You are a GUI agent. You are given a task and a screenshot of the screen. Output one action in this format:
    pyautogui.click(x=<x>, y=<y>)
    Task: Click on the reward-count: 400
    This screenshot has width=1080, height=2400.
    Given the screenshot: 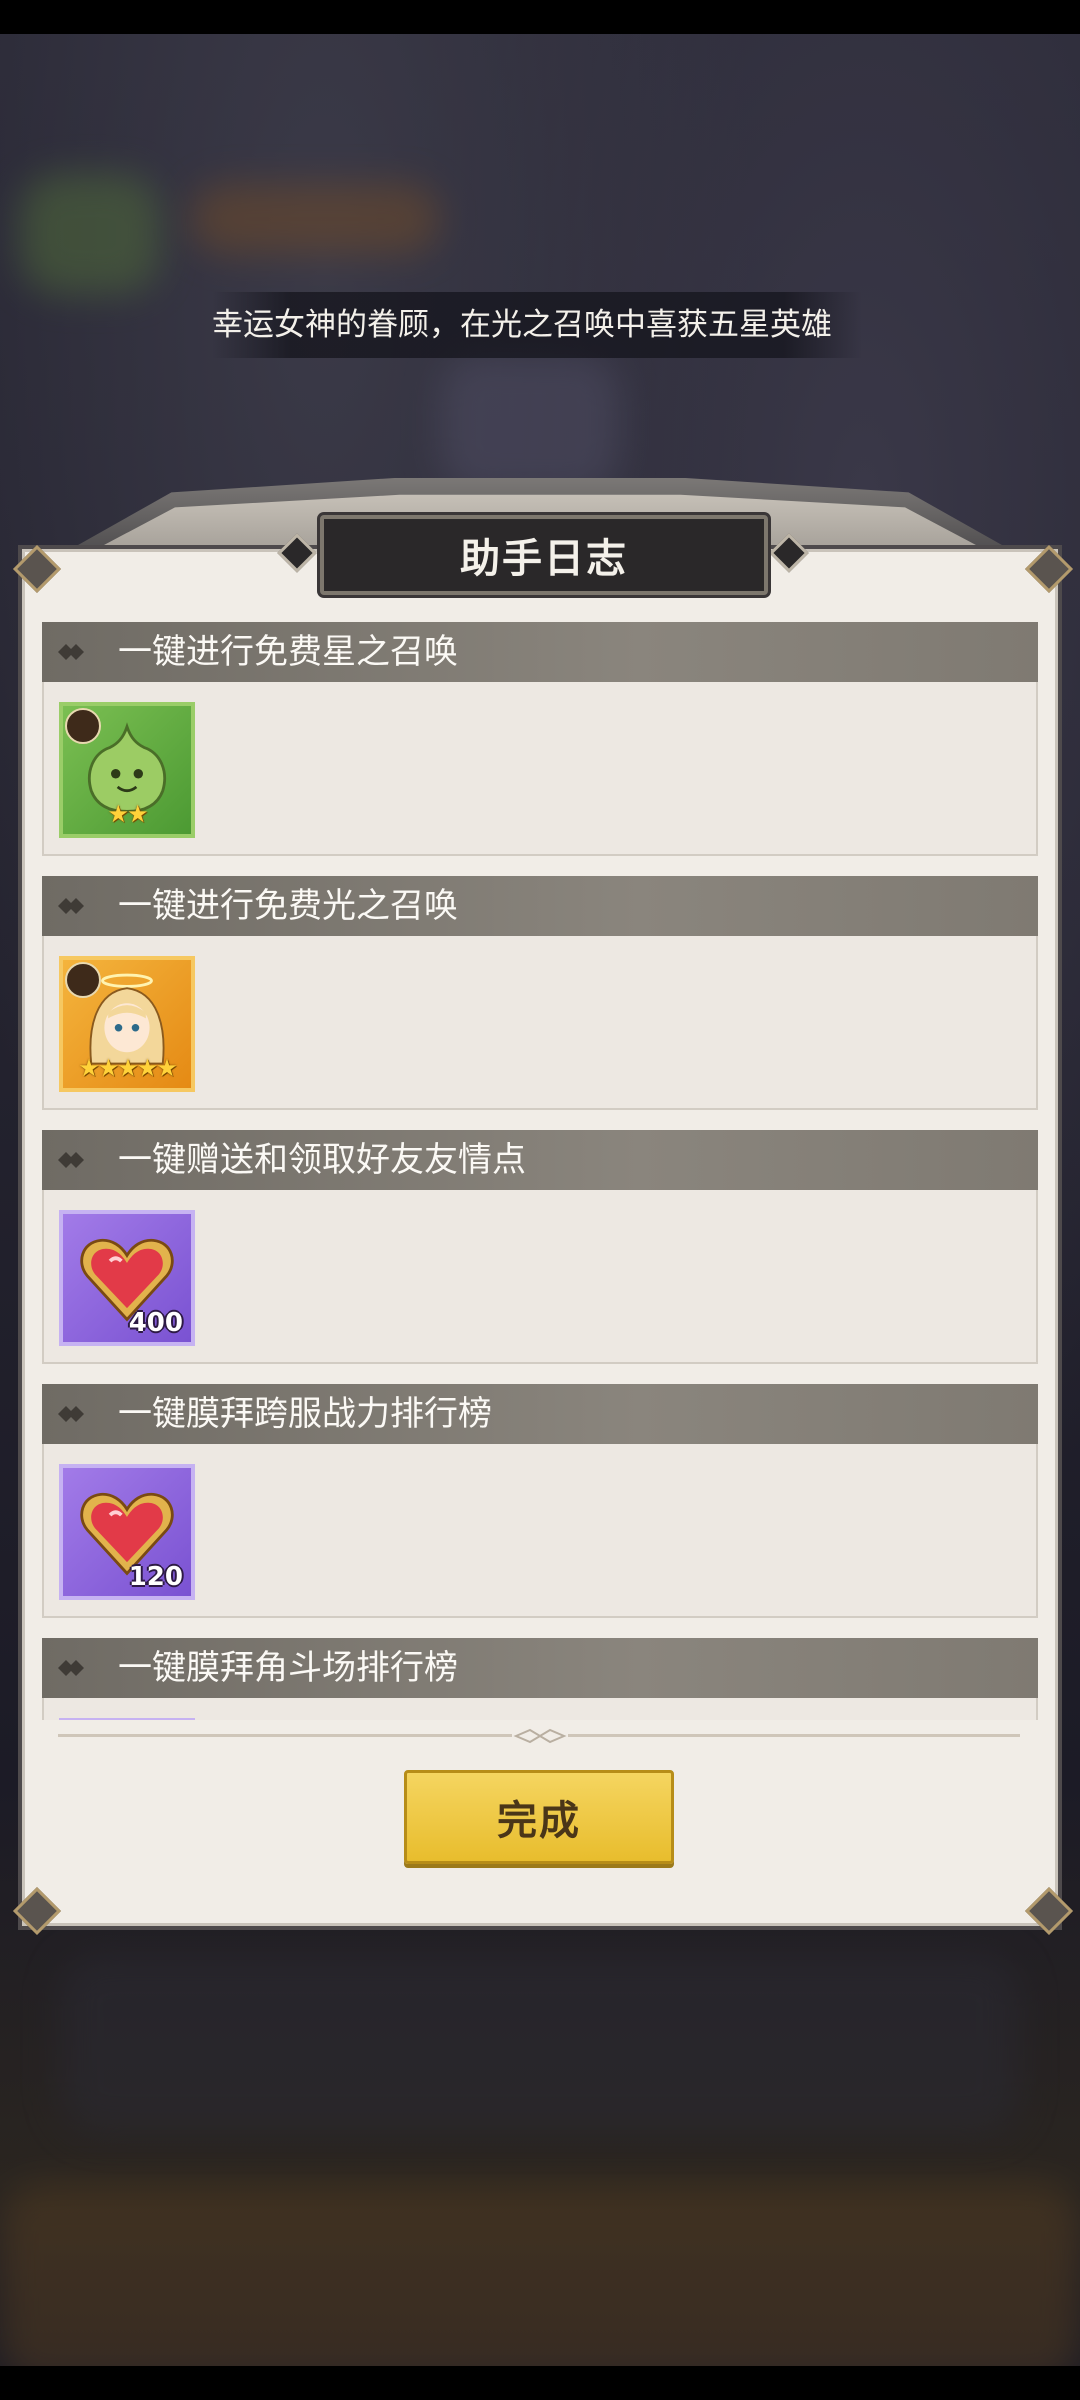 What is the action you would take?
    pyautogui.click(x=155, y=1323)
    